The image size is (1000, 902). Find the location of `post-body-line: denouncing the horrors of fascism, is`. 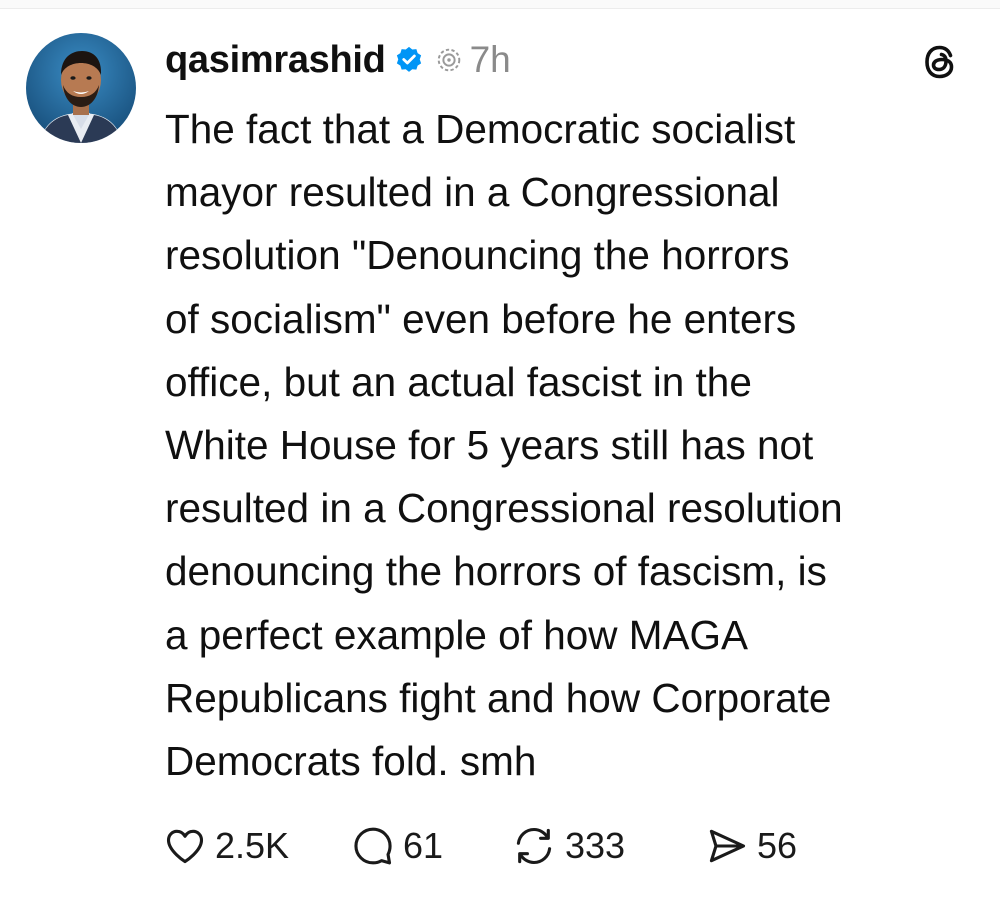

post-body-line: denouncing the horrors of fascism, is is located at coordinates (496, 571).